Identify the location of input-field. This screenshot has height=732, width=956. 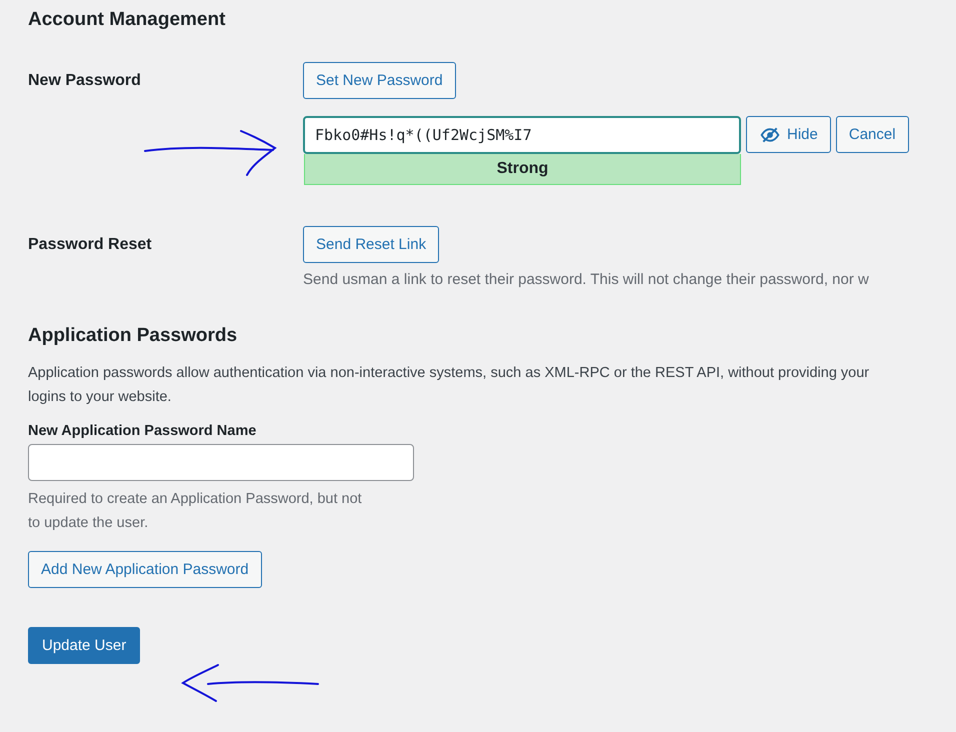
(221, 462).